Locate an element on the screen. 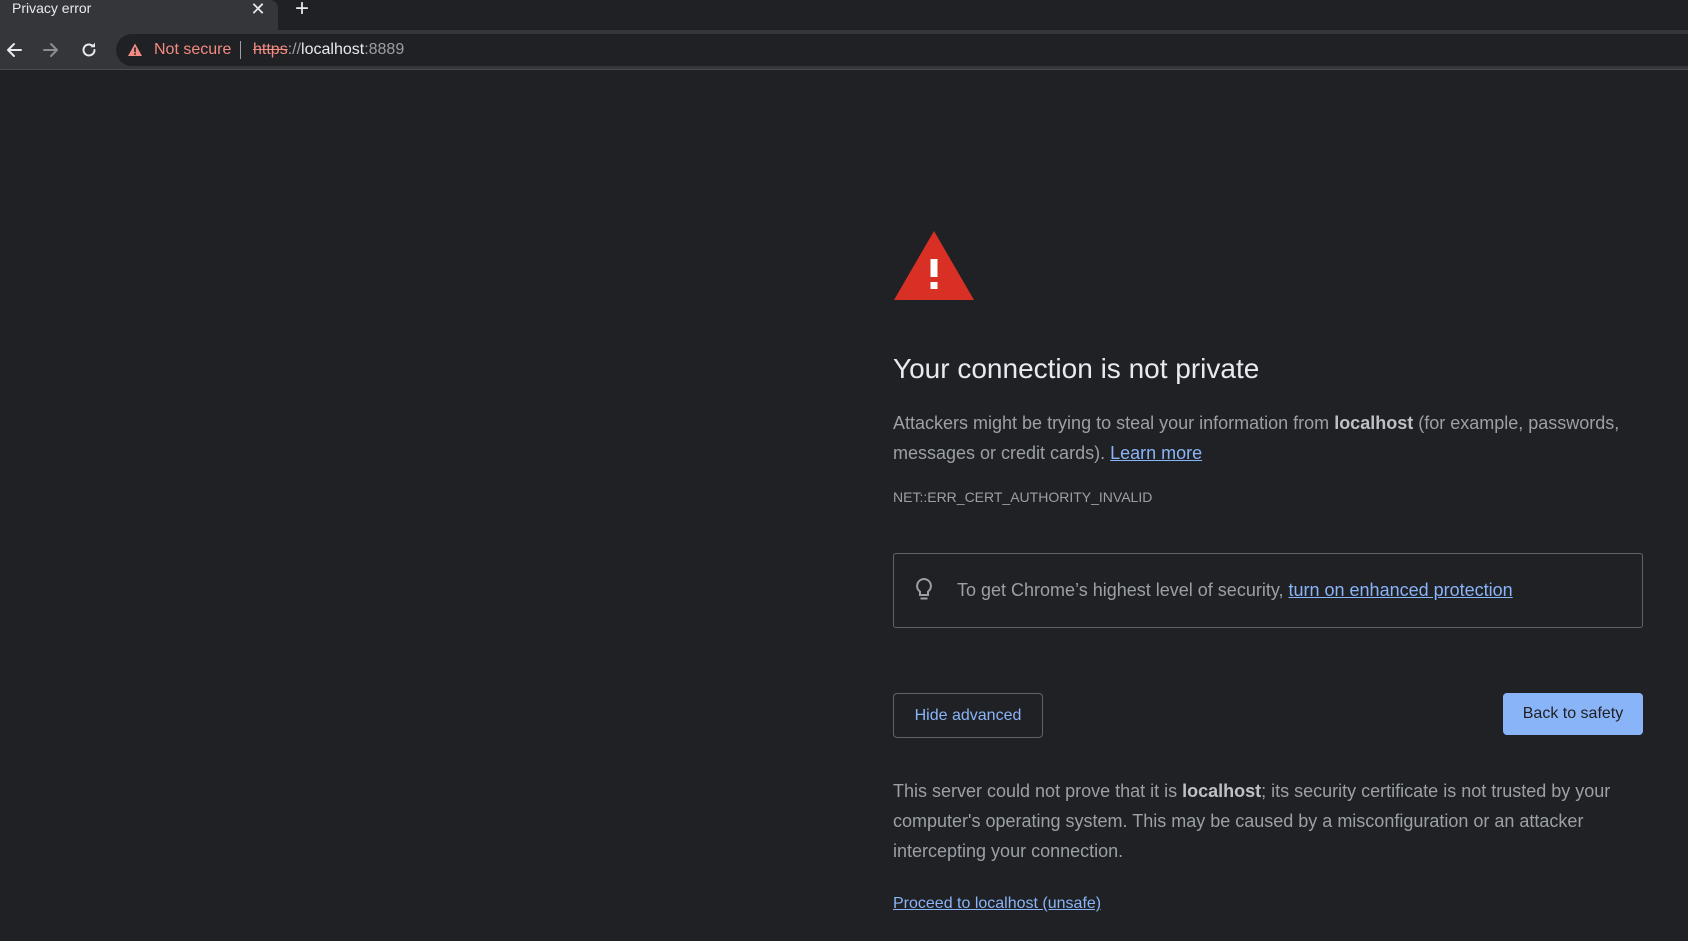 The height and width of the screenshot is (941, 1688). url-text: https://localhost:8889 is located at coordinates (328, 50).